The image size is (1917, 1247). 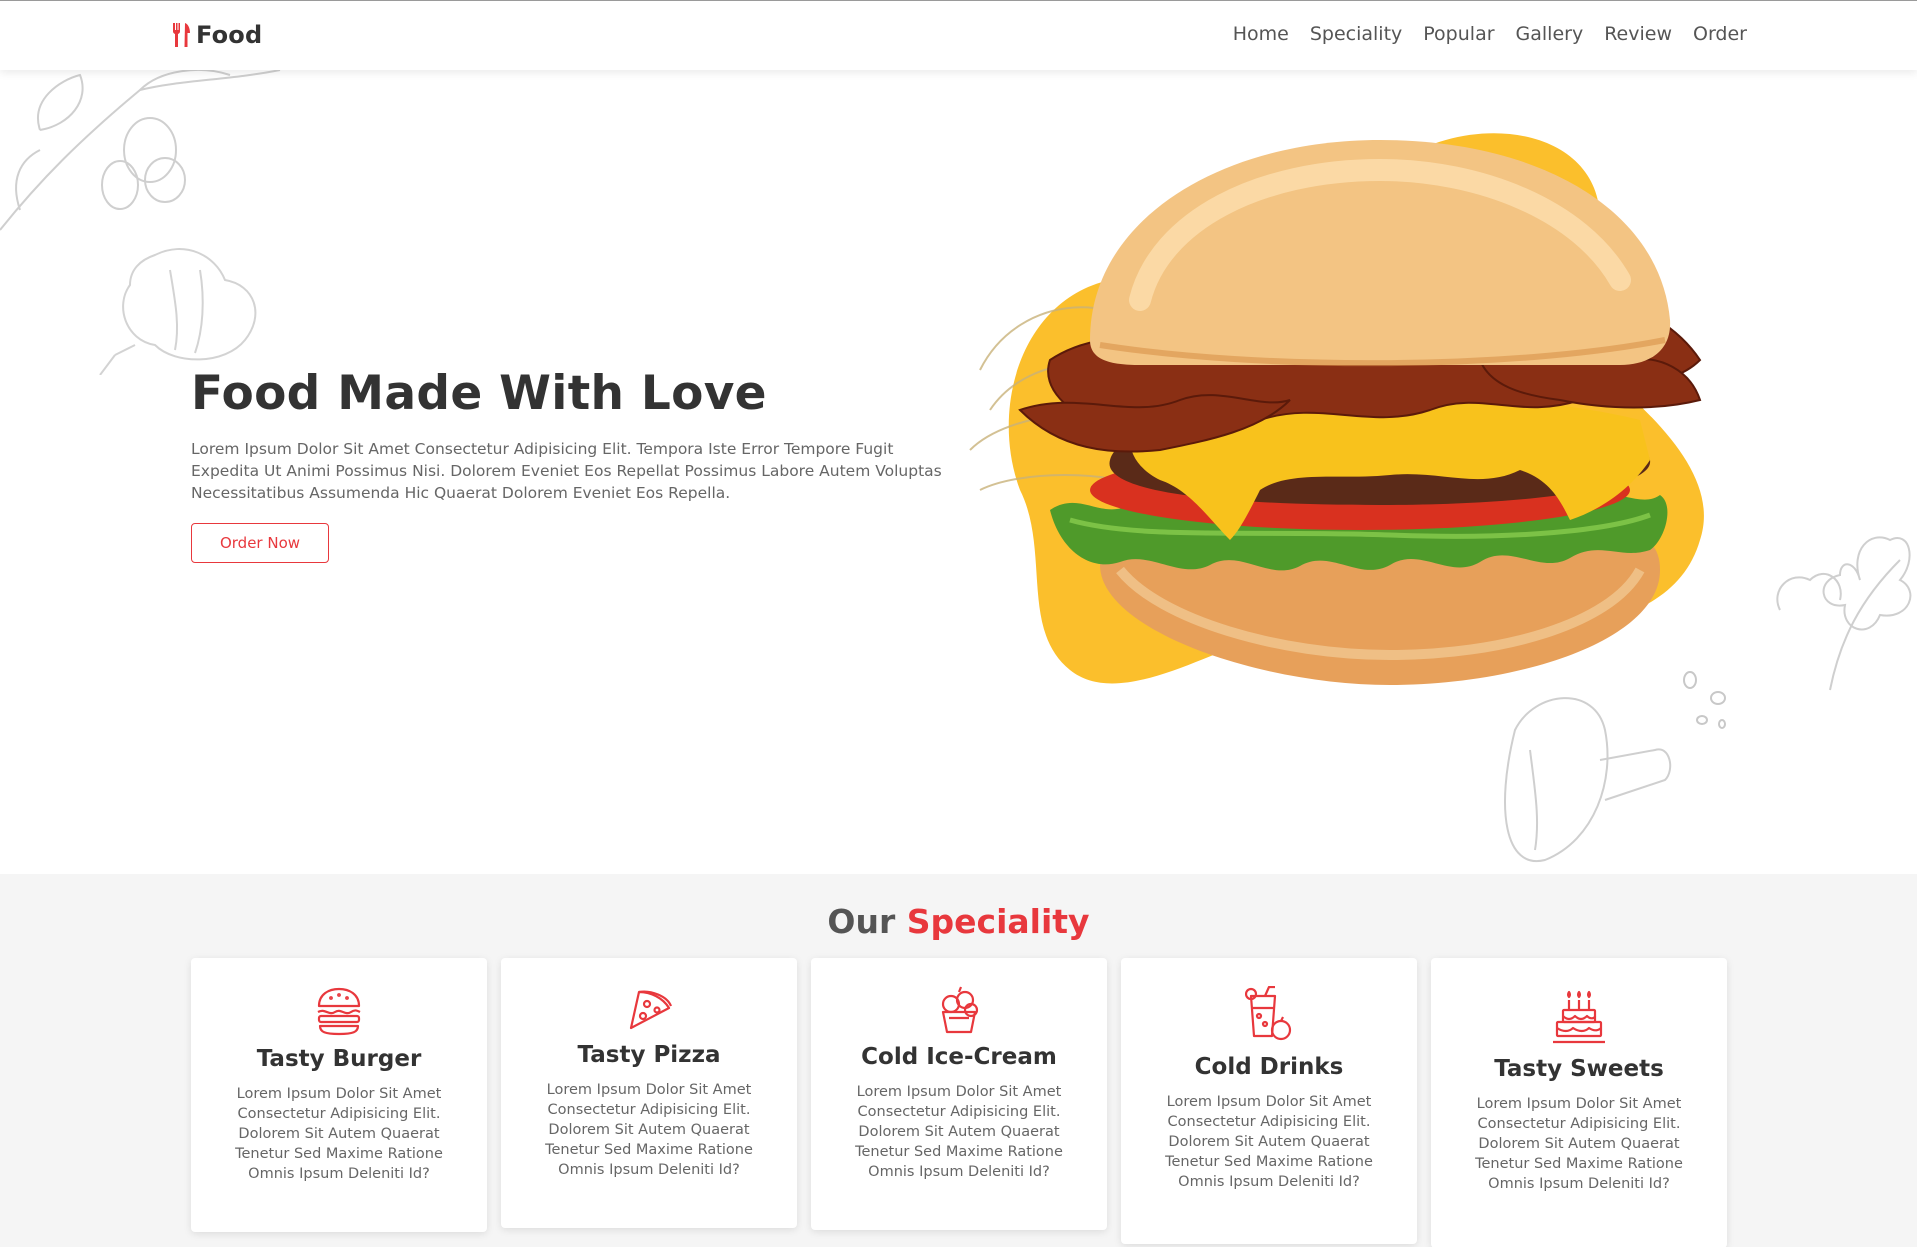 What do you see at coordinates (140, 150) in the screenshot?
I see `olive-branch-doodle` at bounding box center [140, 150].